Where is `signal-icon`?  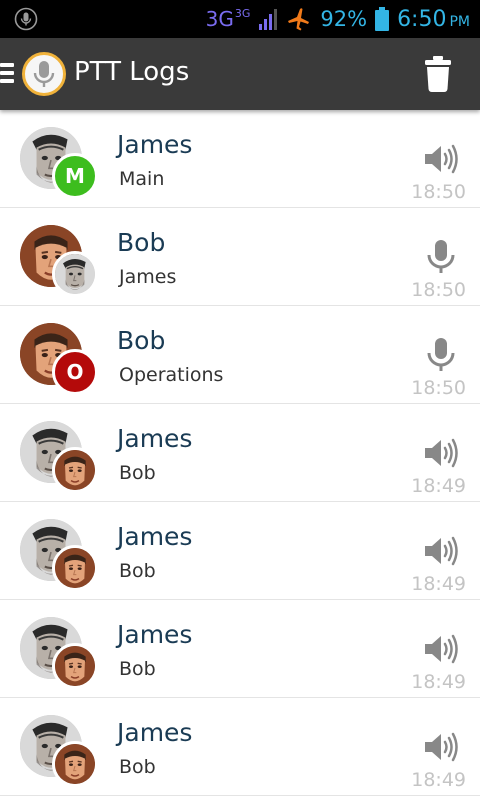 signal-icon is located at coordinates (268, 19).